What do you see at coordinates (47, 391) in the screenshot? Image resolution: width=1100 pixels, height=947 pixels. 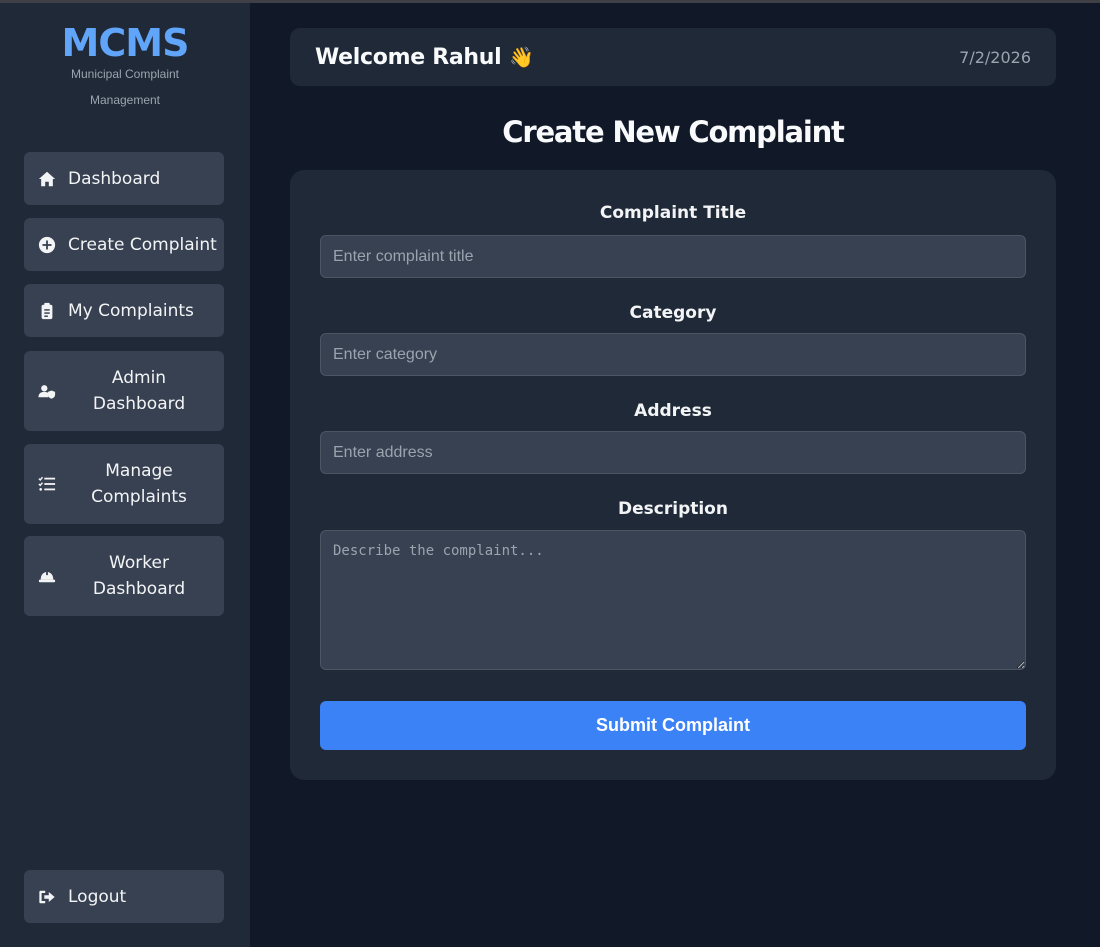 I see `user-shield-icon` at bounding box center [47, 391].